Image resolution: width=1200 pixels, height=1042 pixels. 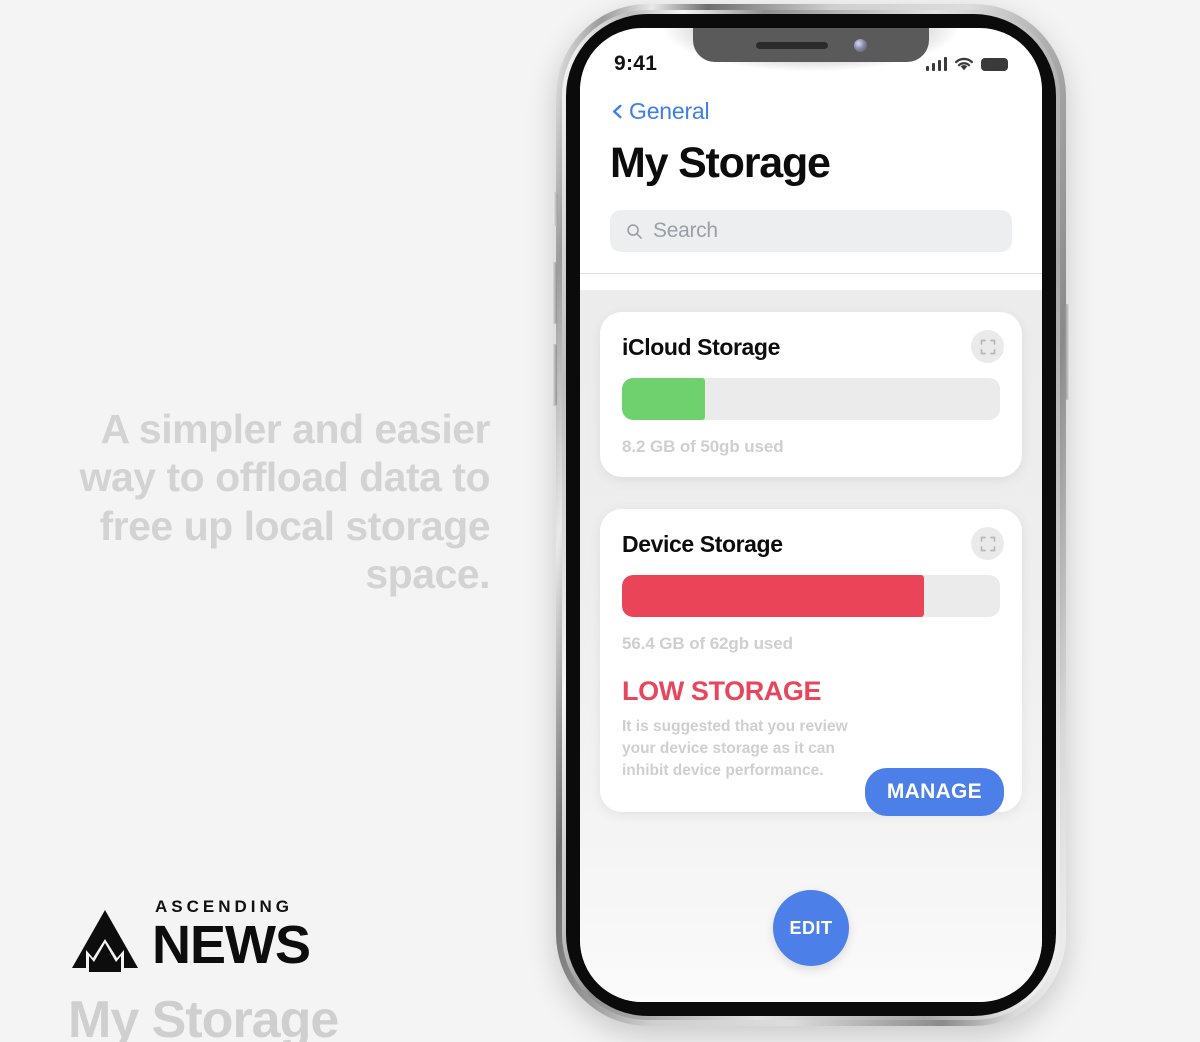 I want to click on device-progress-track, so click(x=811, y=596).